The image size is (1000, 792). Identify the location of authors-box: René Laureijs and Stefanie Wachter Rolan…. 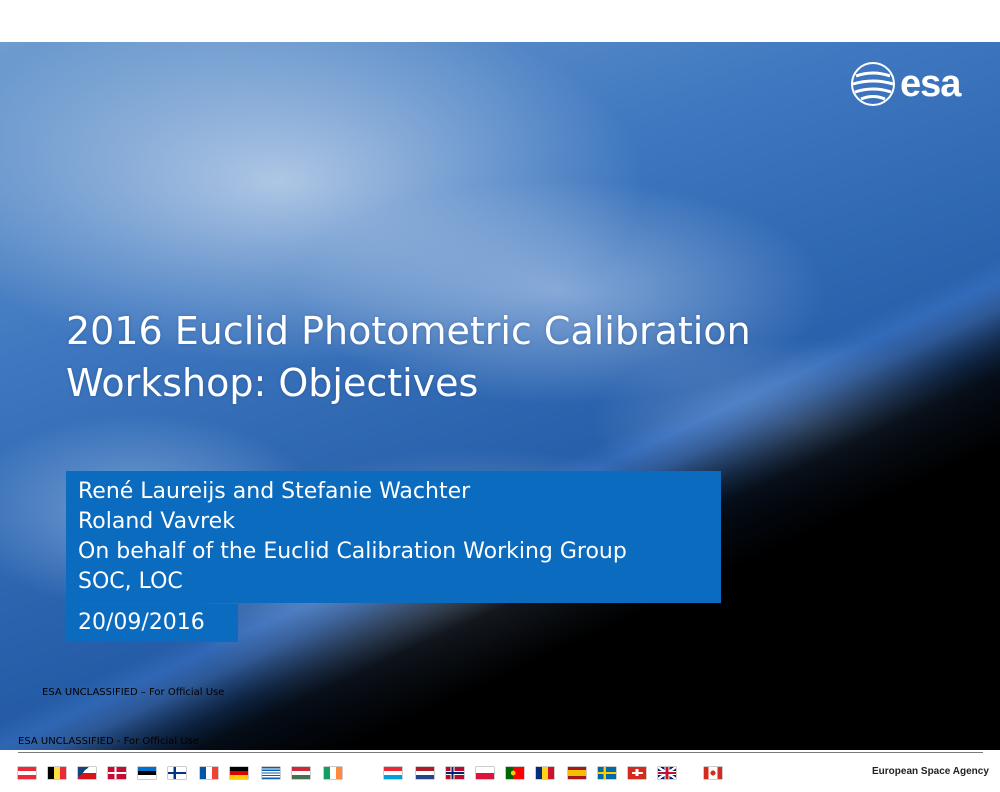
(393, 537).